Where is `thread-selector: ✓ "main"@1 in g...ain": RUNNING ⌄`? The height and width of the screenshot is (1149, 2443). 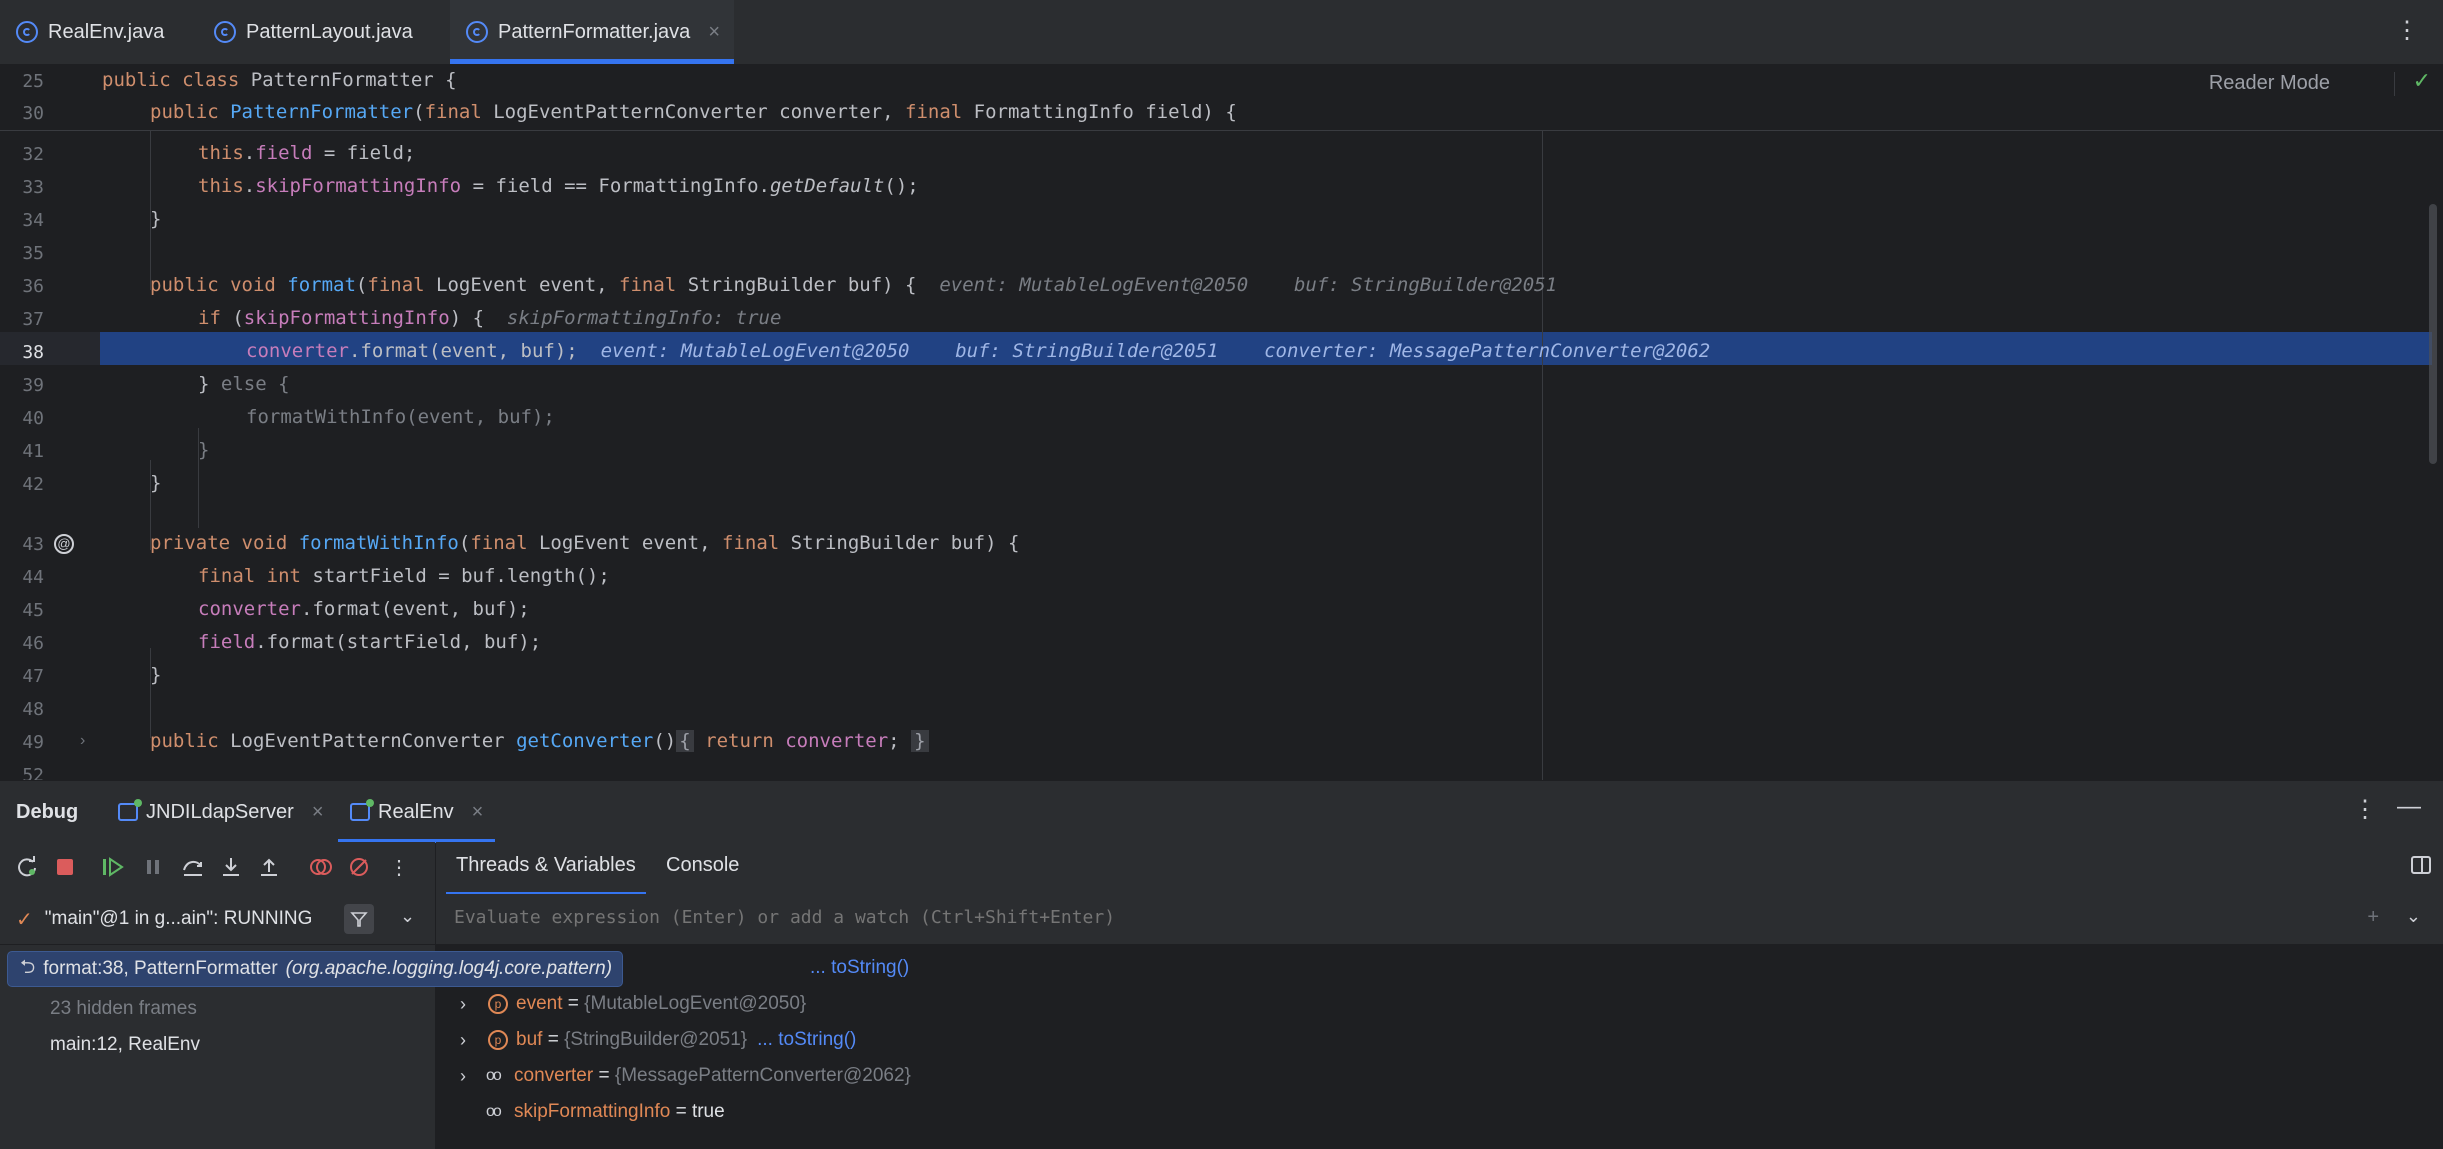
thread-selector: ✓ "main"@1 in g...ain": RUNNING ⌄ is located at coordinates (217, 919).